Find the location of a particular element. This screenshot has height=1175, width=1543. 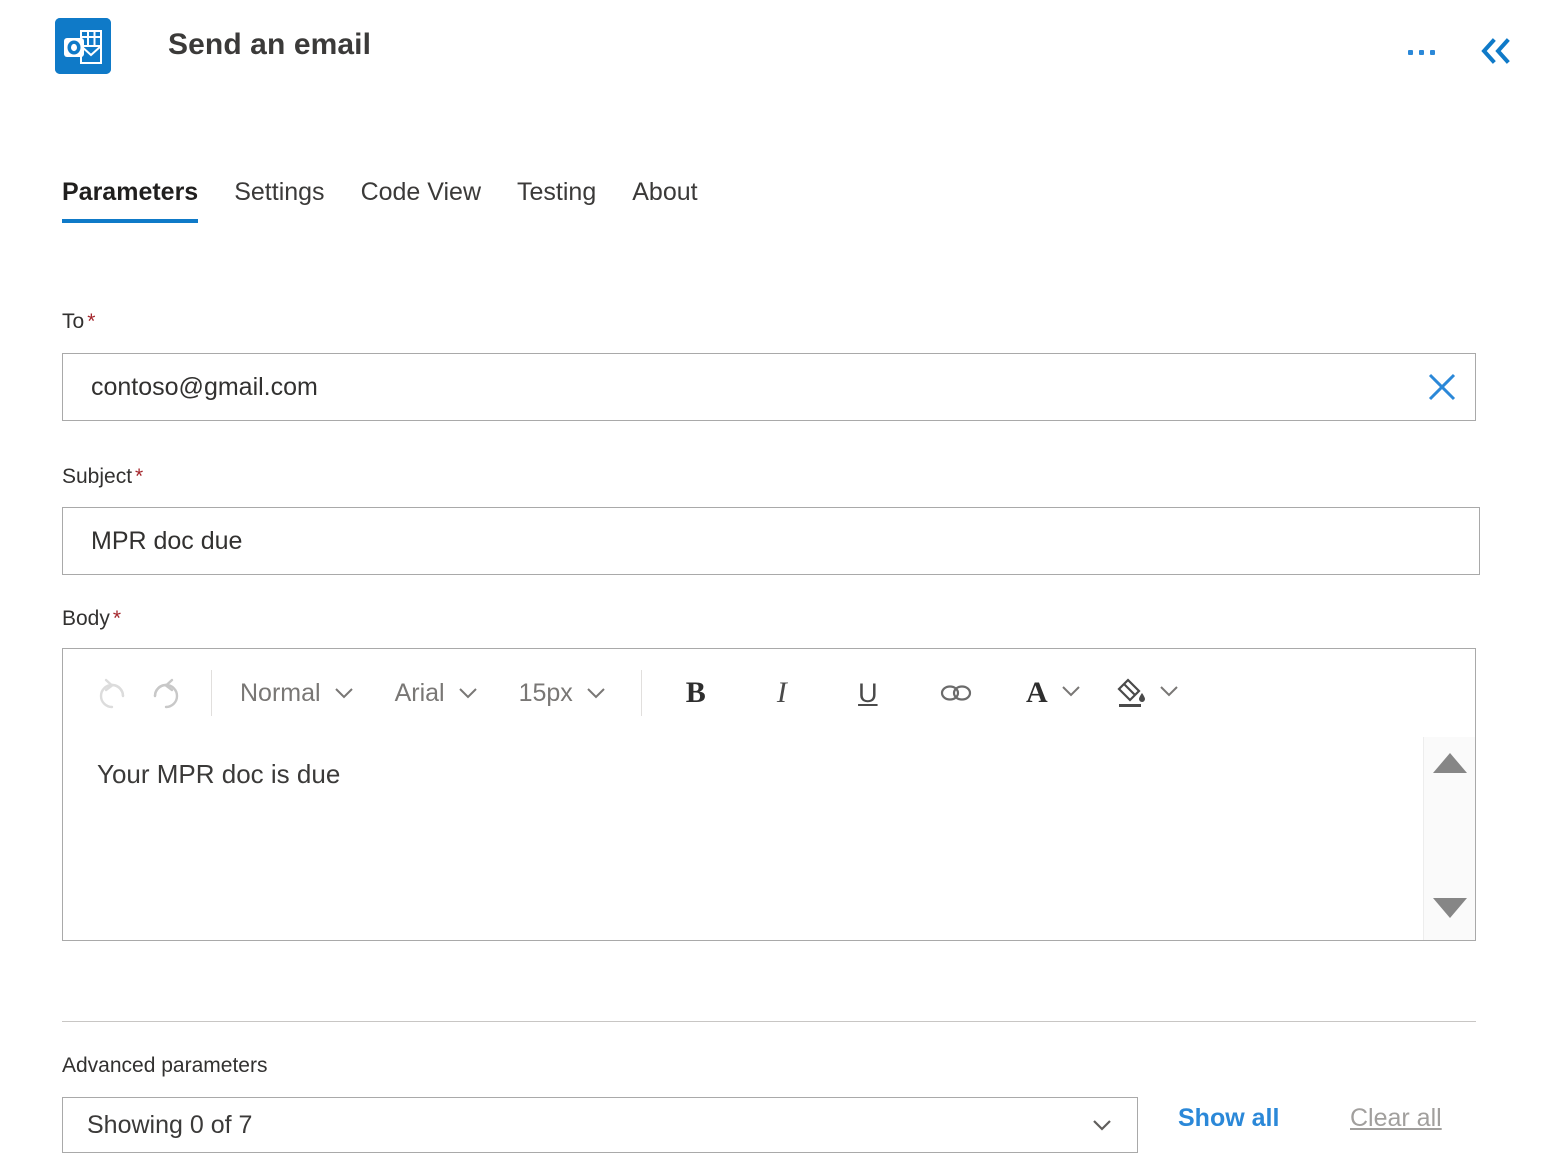

tab-testing: Testing is located at coordinates (574, 200).